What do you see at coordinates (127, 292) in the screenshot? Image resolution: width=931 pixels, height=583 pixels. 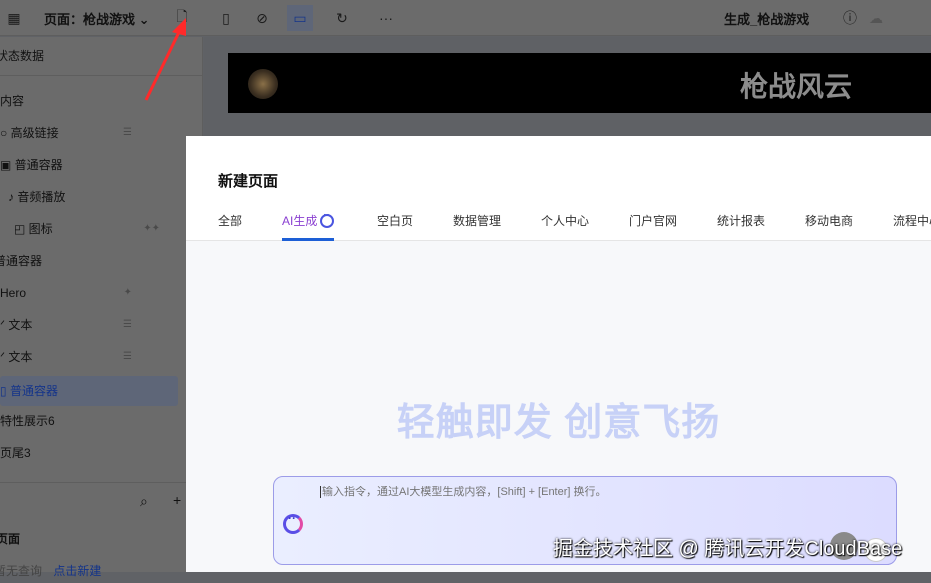 I see `ai-icon: ✦` at bounding box center [127, 292].